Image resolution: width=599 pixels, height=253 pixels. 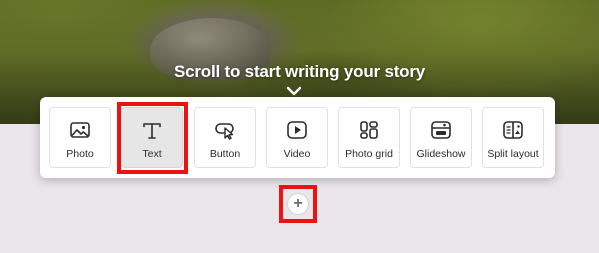 I want to click on plus-icon: +, so click(x=298, y=203).